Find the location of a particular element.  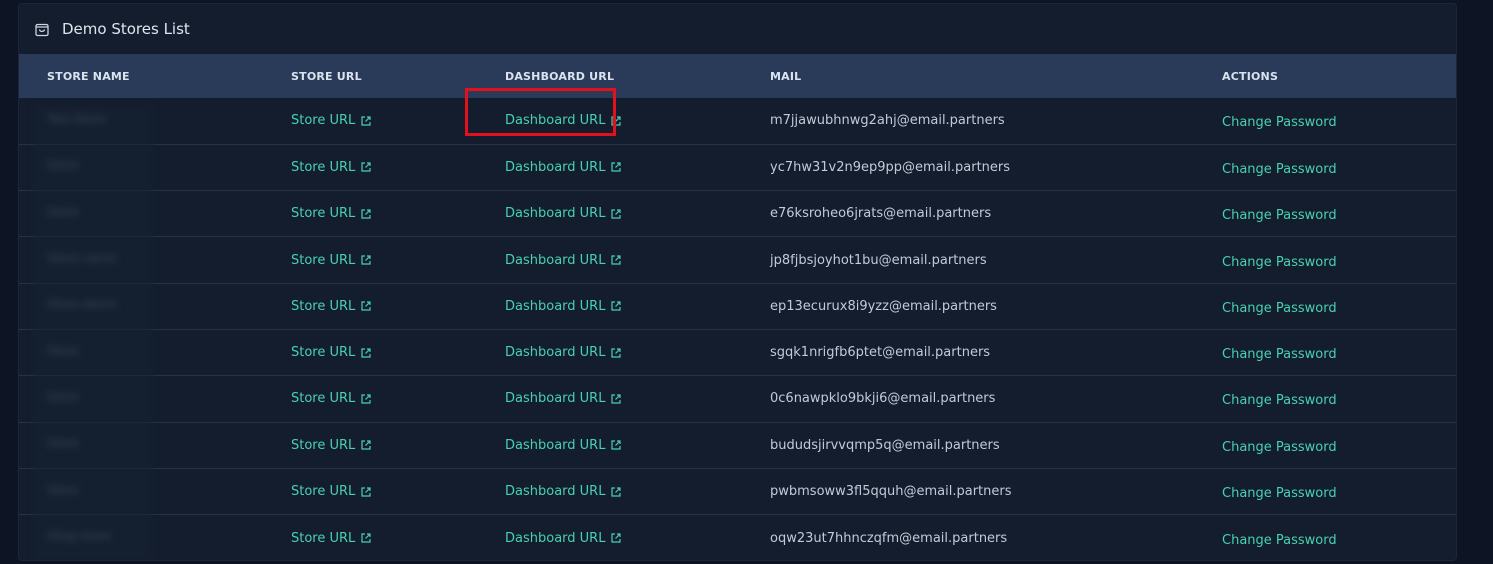

store-name: Store name is located at coordinates (82, 258).